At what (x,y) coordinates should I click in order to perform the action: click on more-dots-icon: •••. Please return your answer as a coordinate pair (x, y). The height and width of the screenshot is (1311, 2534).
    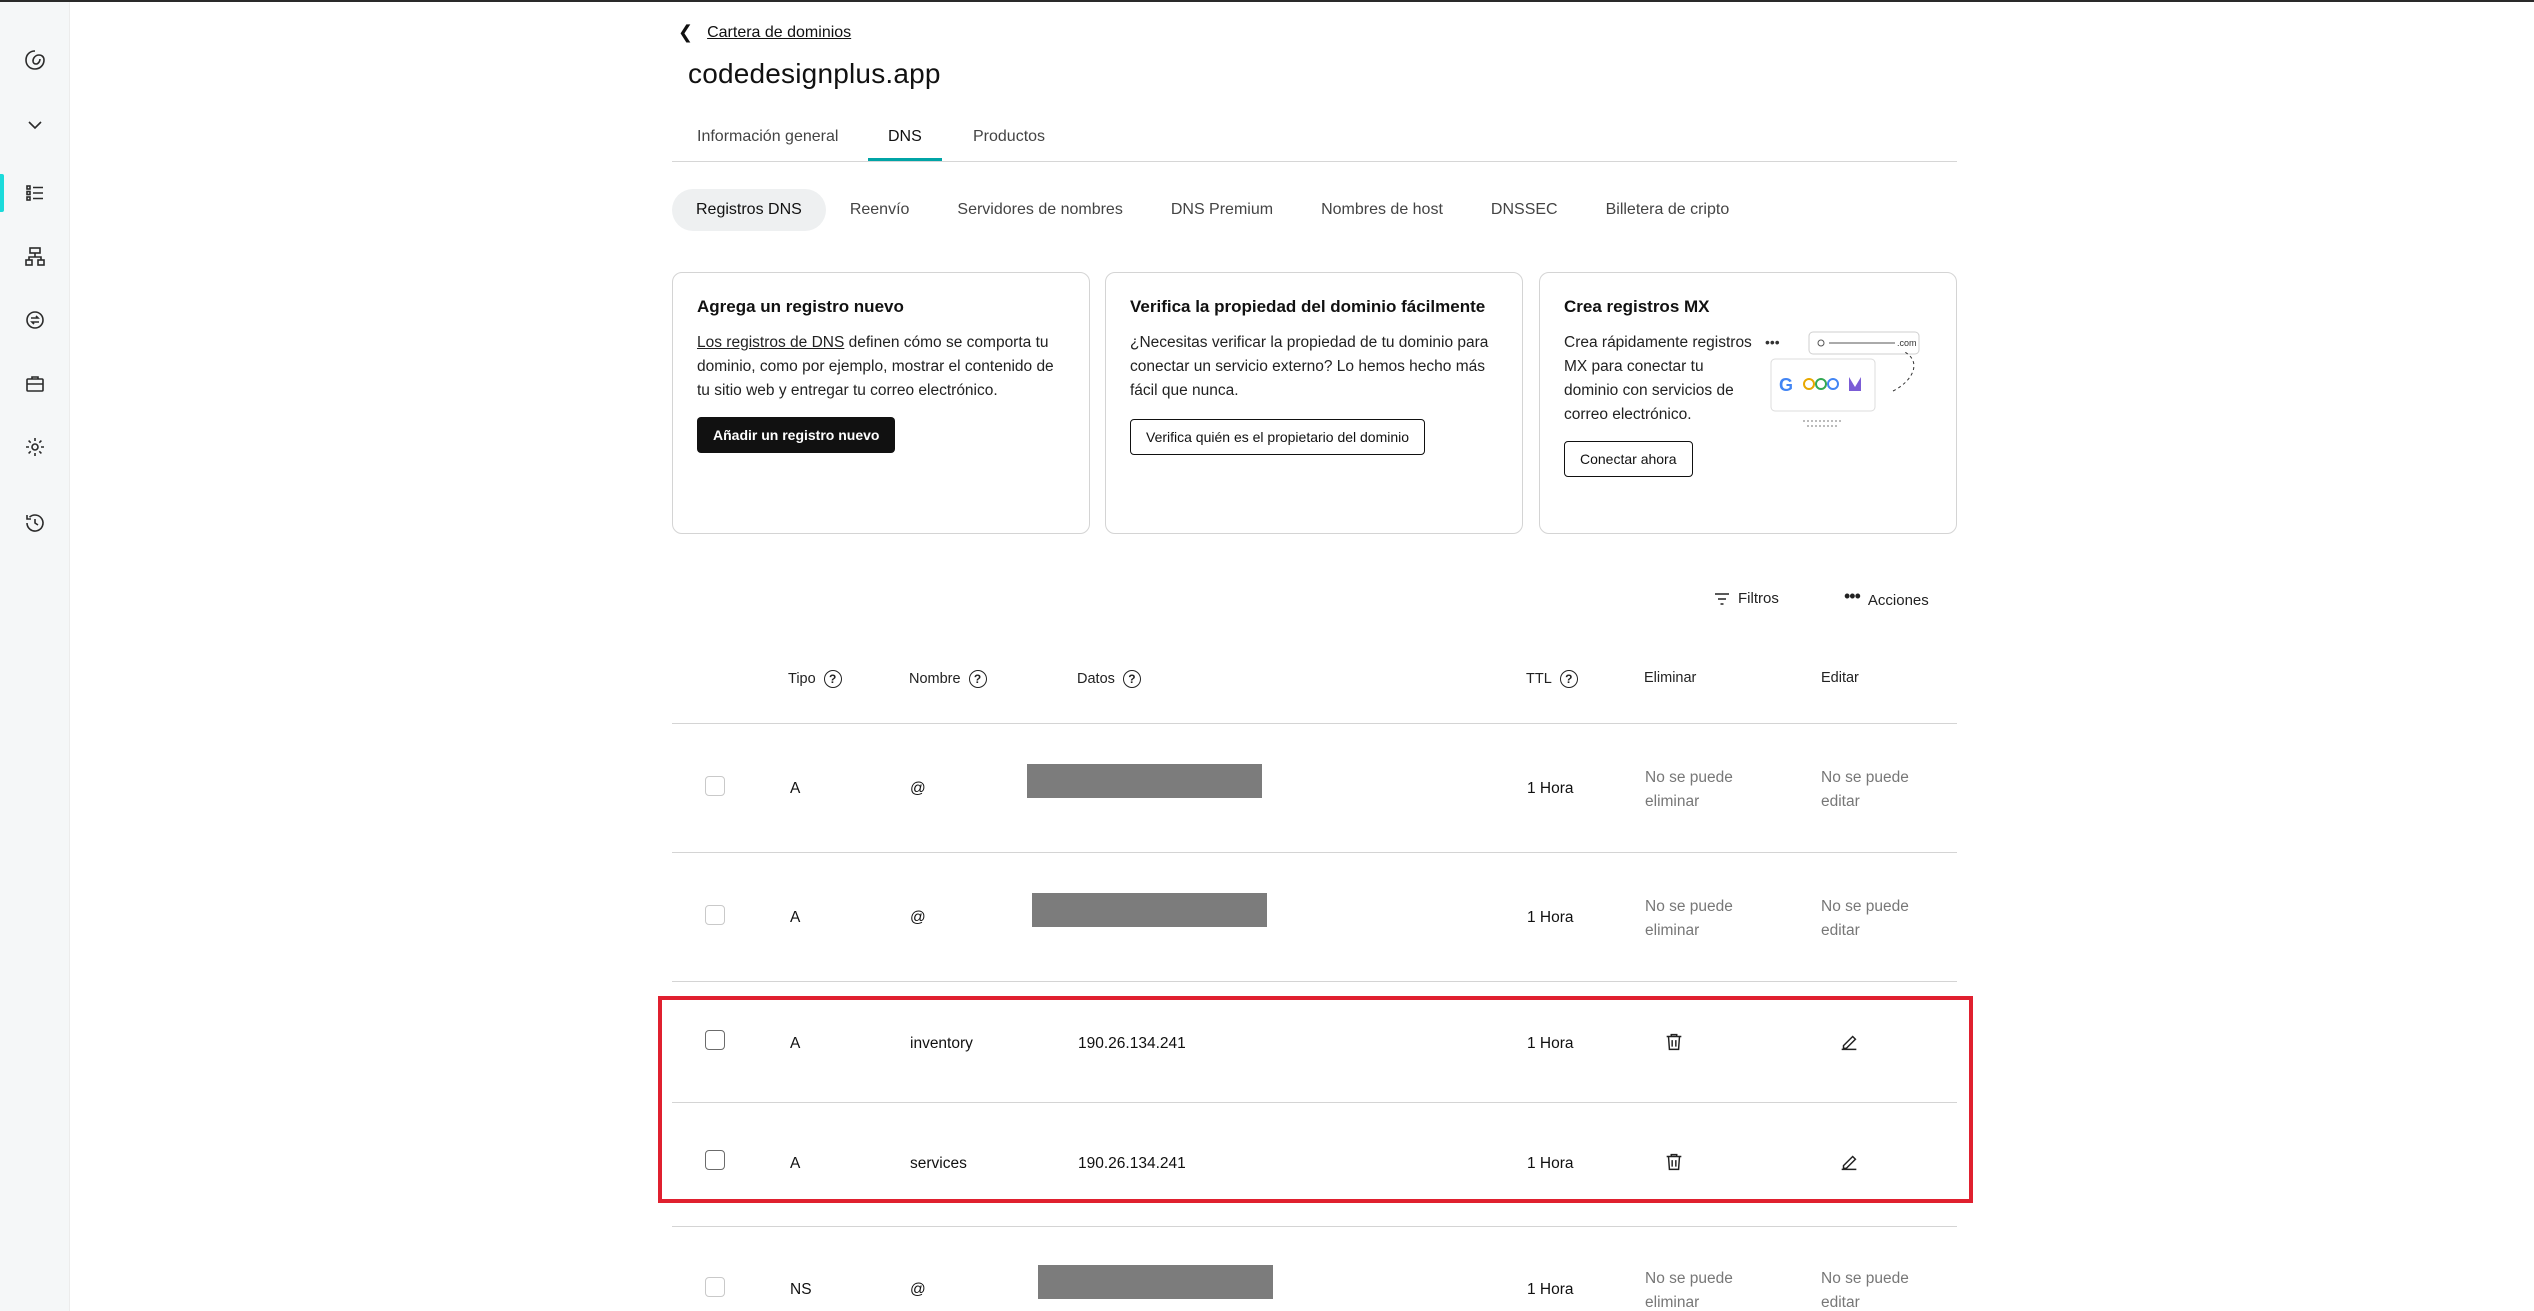
    Looking at the image, I should click on (1852, 596).